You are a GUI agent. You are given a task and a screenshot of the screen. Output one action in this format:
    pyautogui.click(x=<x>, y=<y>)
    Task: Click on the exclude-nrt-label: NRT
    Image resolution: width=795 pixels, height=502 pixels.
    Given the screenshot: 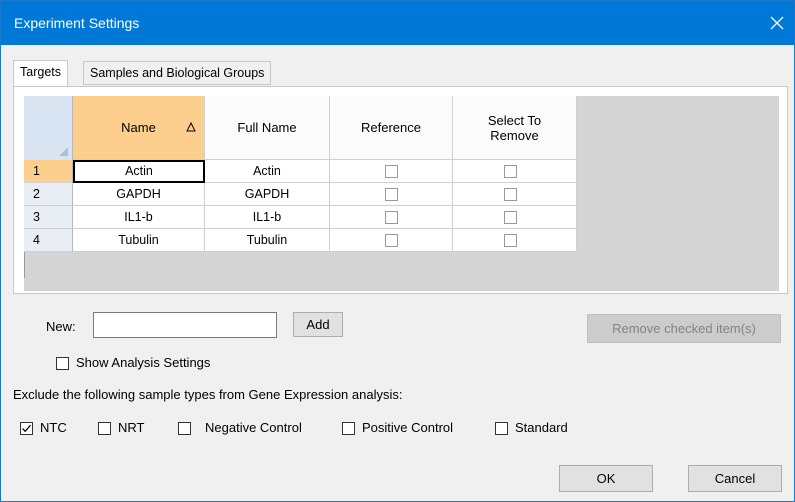 What is the action you would take?
    pyautogui.click(x=131, y=427)
    